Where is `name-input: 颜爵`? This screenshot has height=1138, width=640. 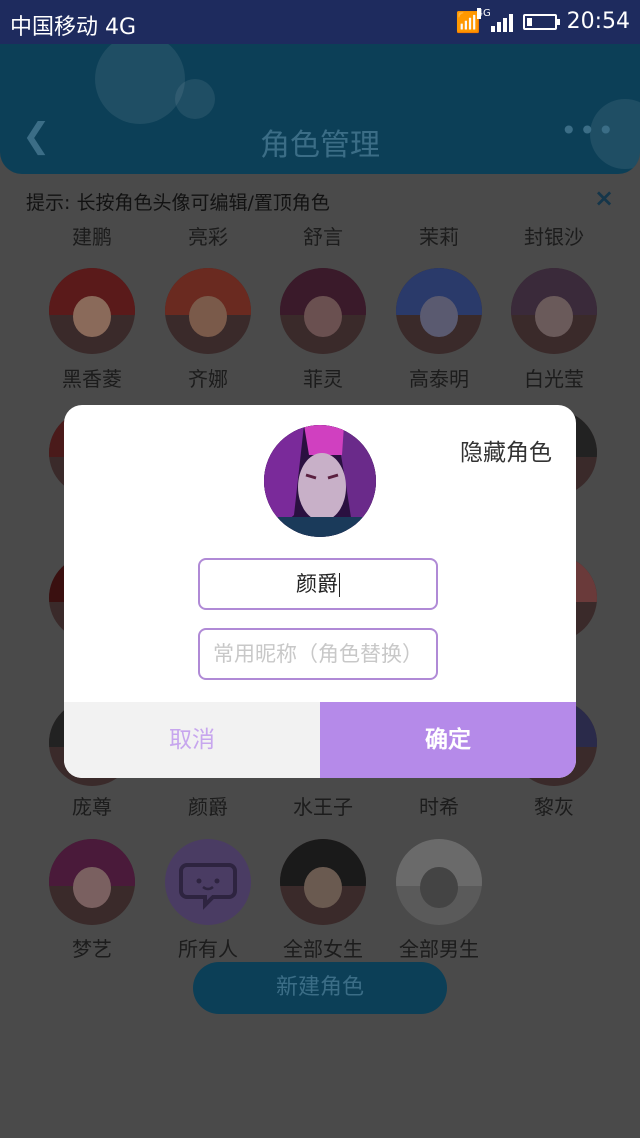
name-input: 颜爵 is located at coordinates (318, 584).